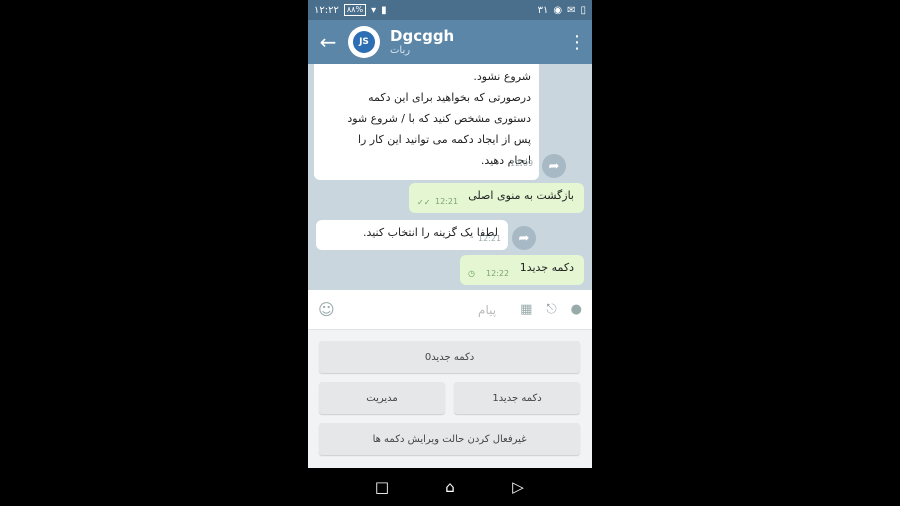  I want to click on back-arrow-icon: ←, so click(328, 42).